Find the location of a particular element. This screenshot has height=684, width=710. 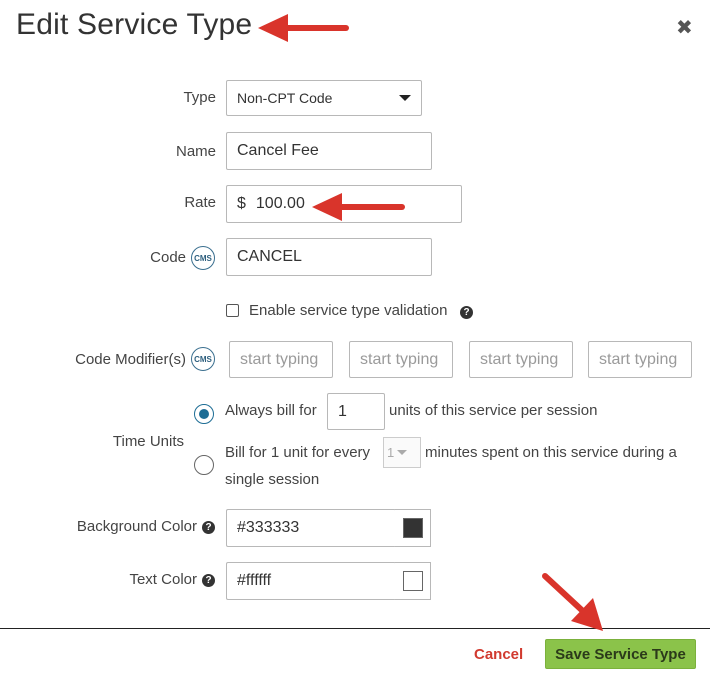

annotation-arrow-save-shaft is located at coordinates (565, 595).